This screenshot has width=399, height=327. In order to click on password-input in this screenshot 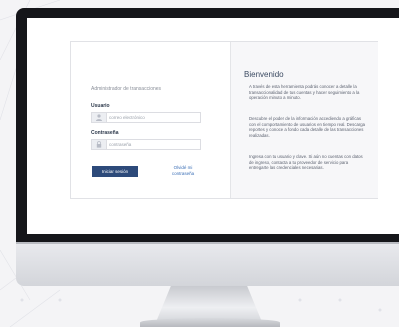, I will do `click(153, 144)`.